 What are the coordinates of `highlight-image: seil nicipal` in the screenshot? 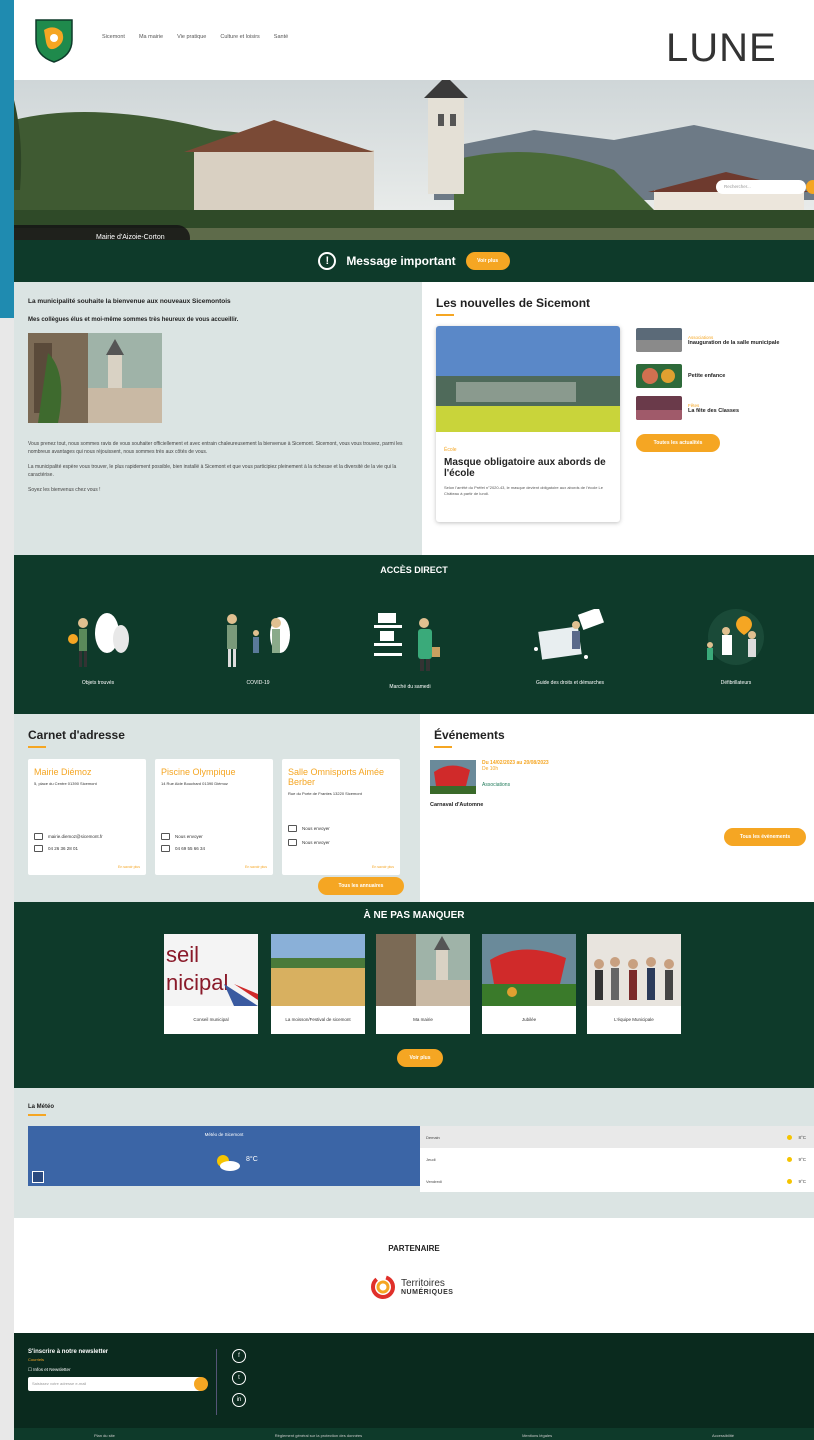 It's located at (211, 970).